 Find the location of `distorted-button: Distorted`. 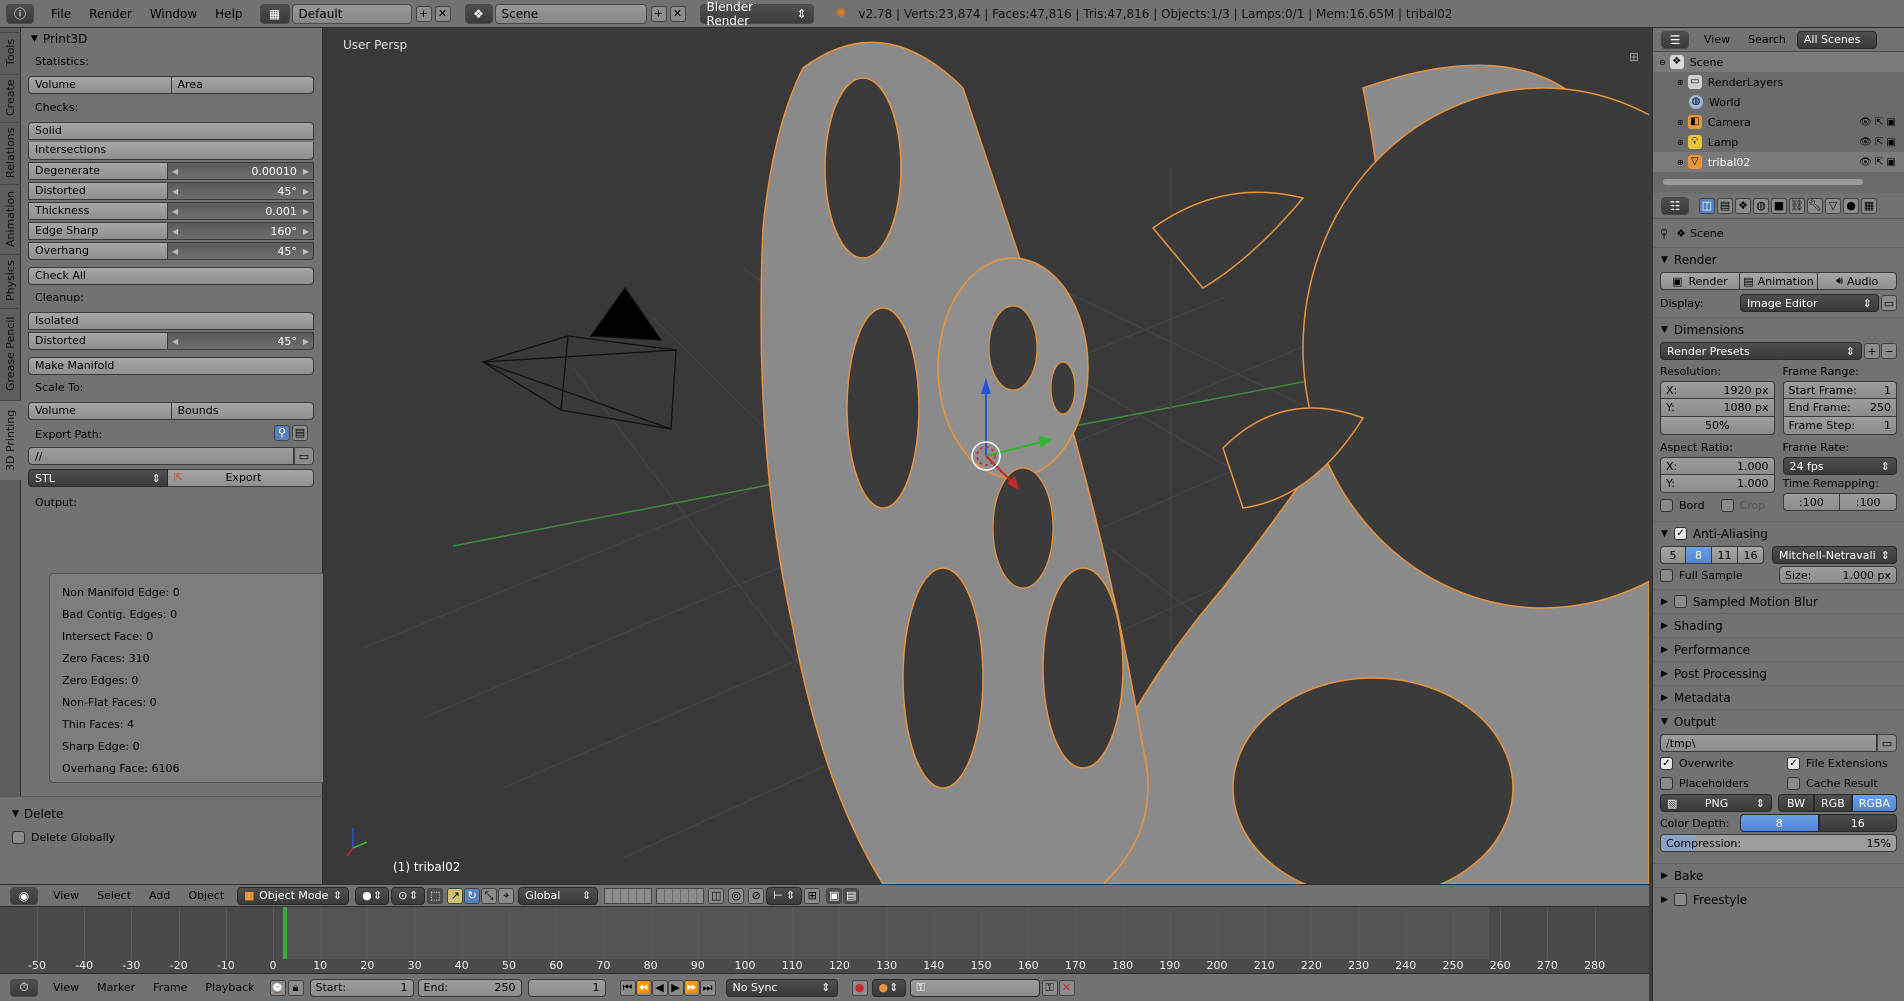

distorted-button: Distorted is located at coordinates (98, 191).